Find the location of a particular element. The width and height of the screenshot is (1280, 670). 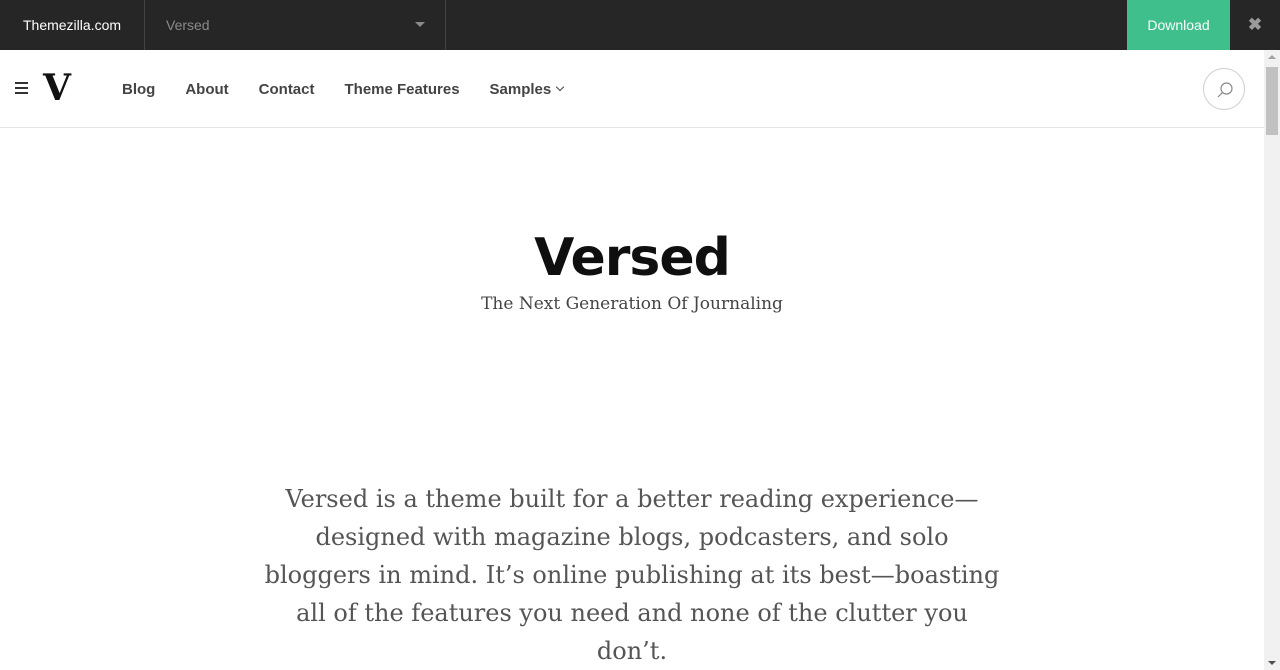

theme-select-value: Versed is located at coordinates (188, 25).